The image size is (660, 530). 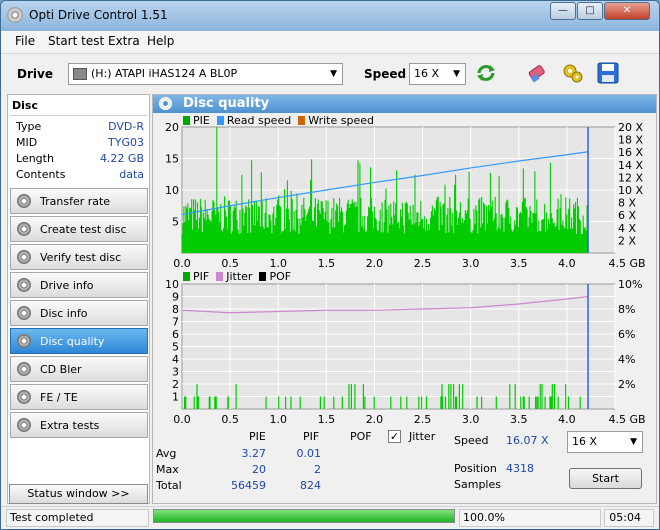 I want to click on pif-total: 824, so click(x=310, y=485).